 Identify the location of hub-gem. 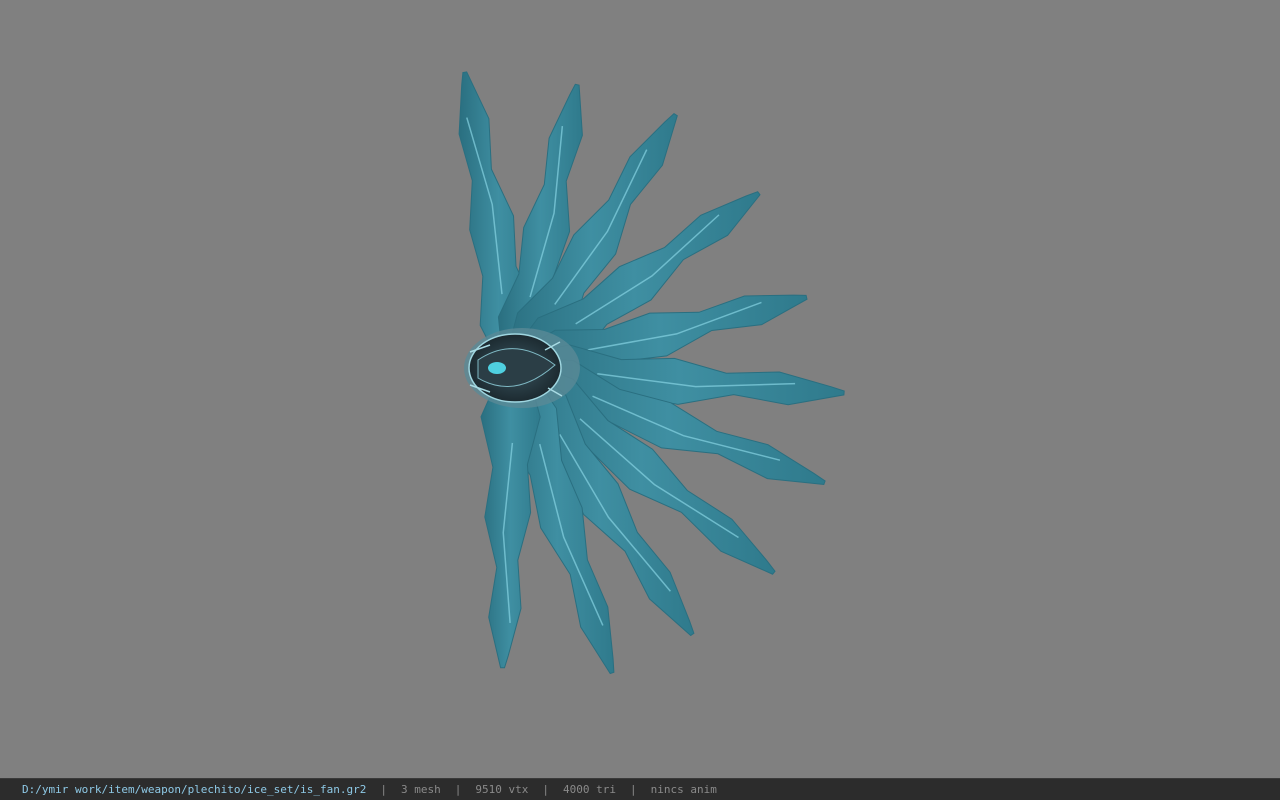
(497, 368).